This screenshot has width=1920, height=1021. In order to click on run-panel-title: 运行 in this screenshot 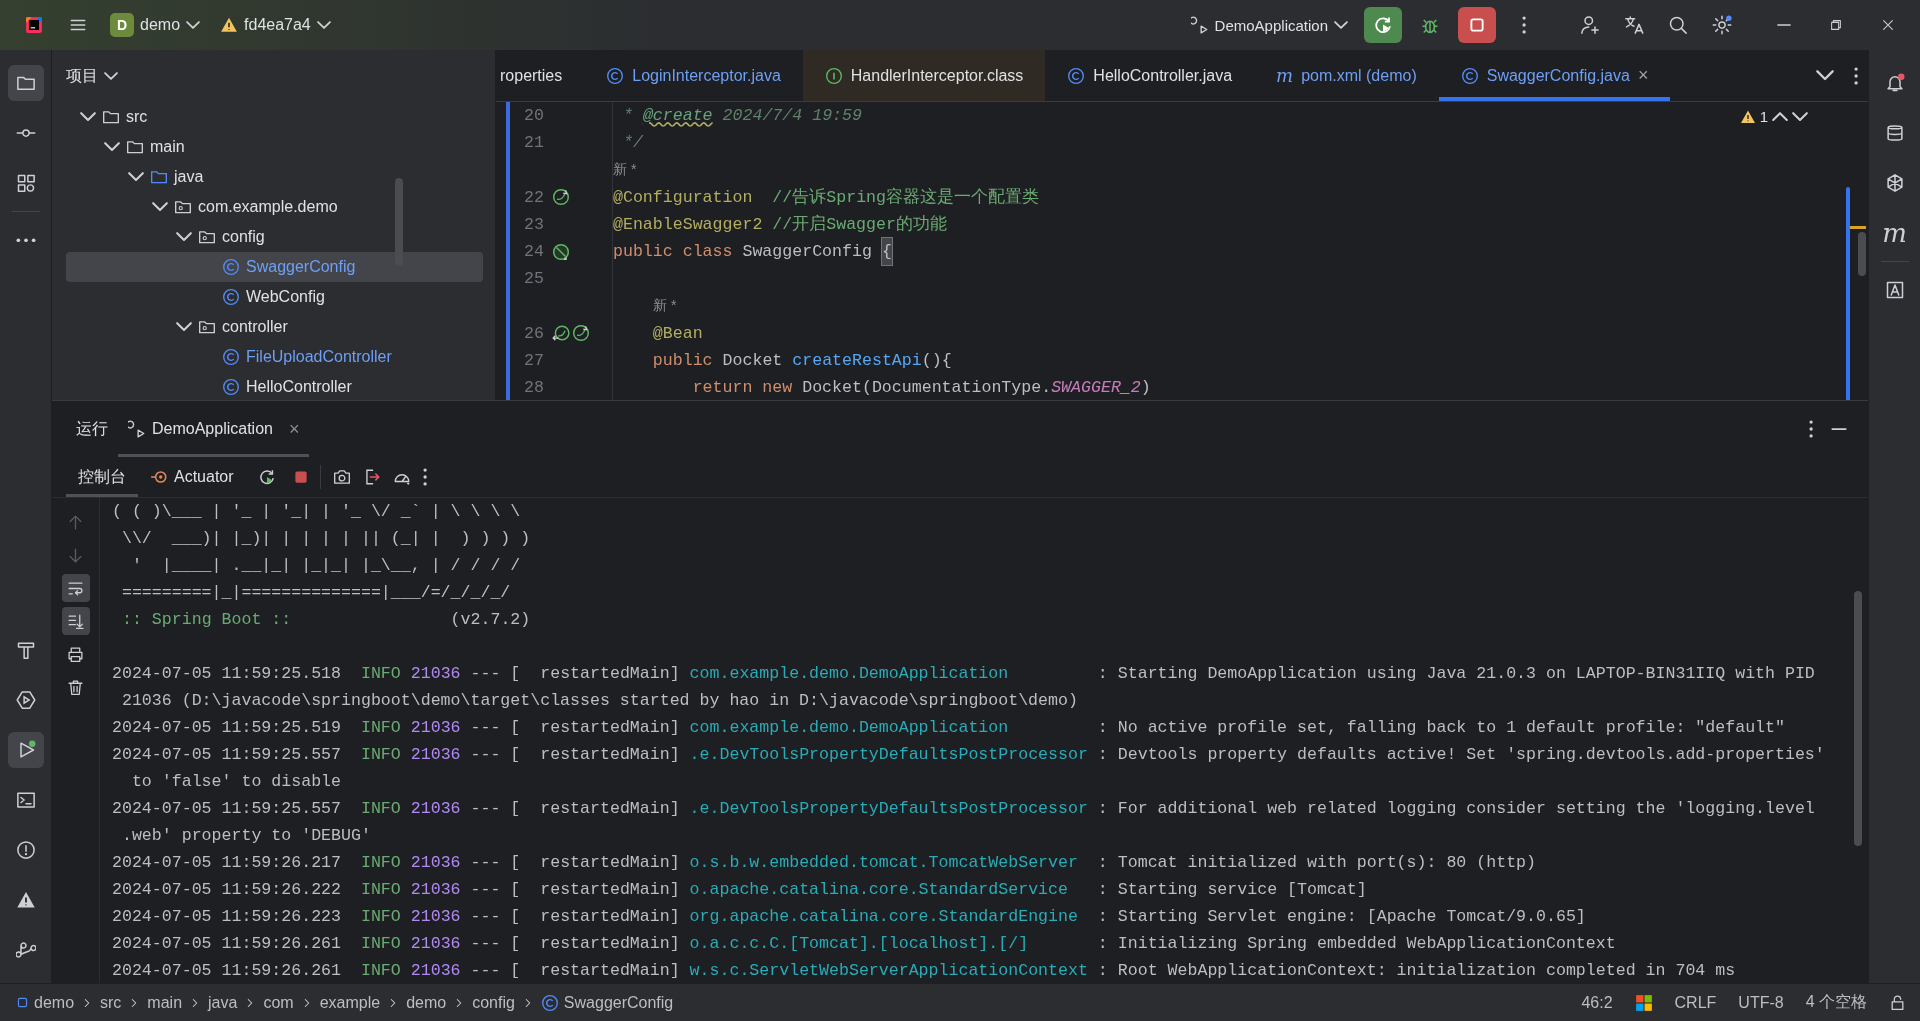, I will do `click(92, 428)`.